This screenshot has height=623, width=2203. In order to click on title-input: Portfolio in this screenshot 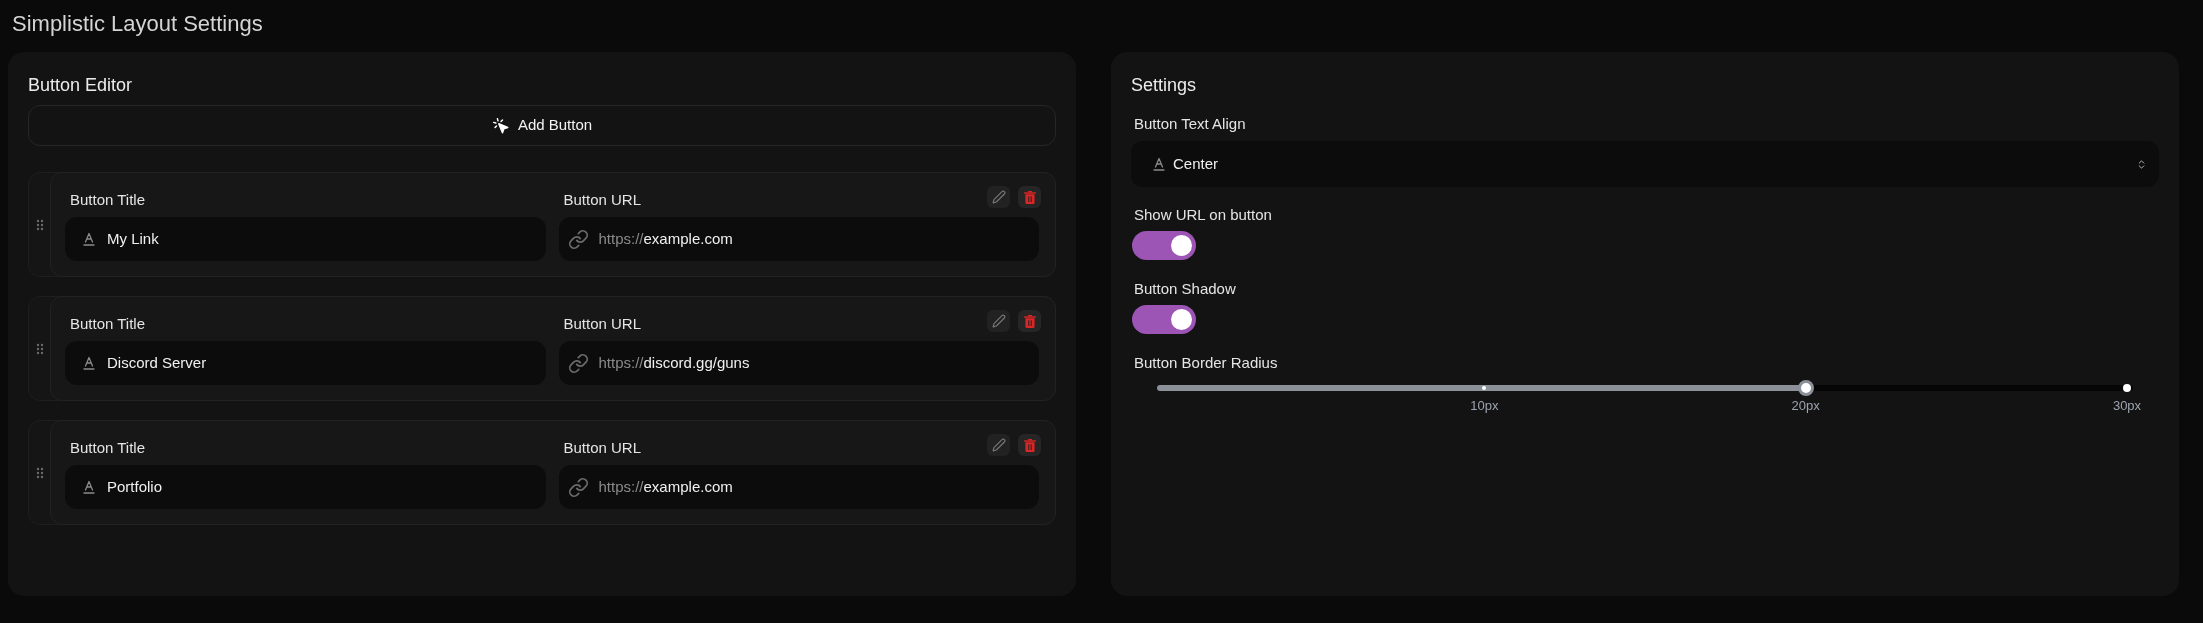, I will do `click(305, 487)`.